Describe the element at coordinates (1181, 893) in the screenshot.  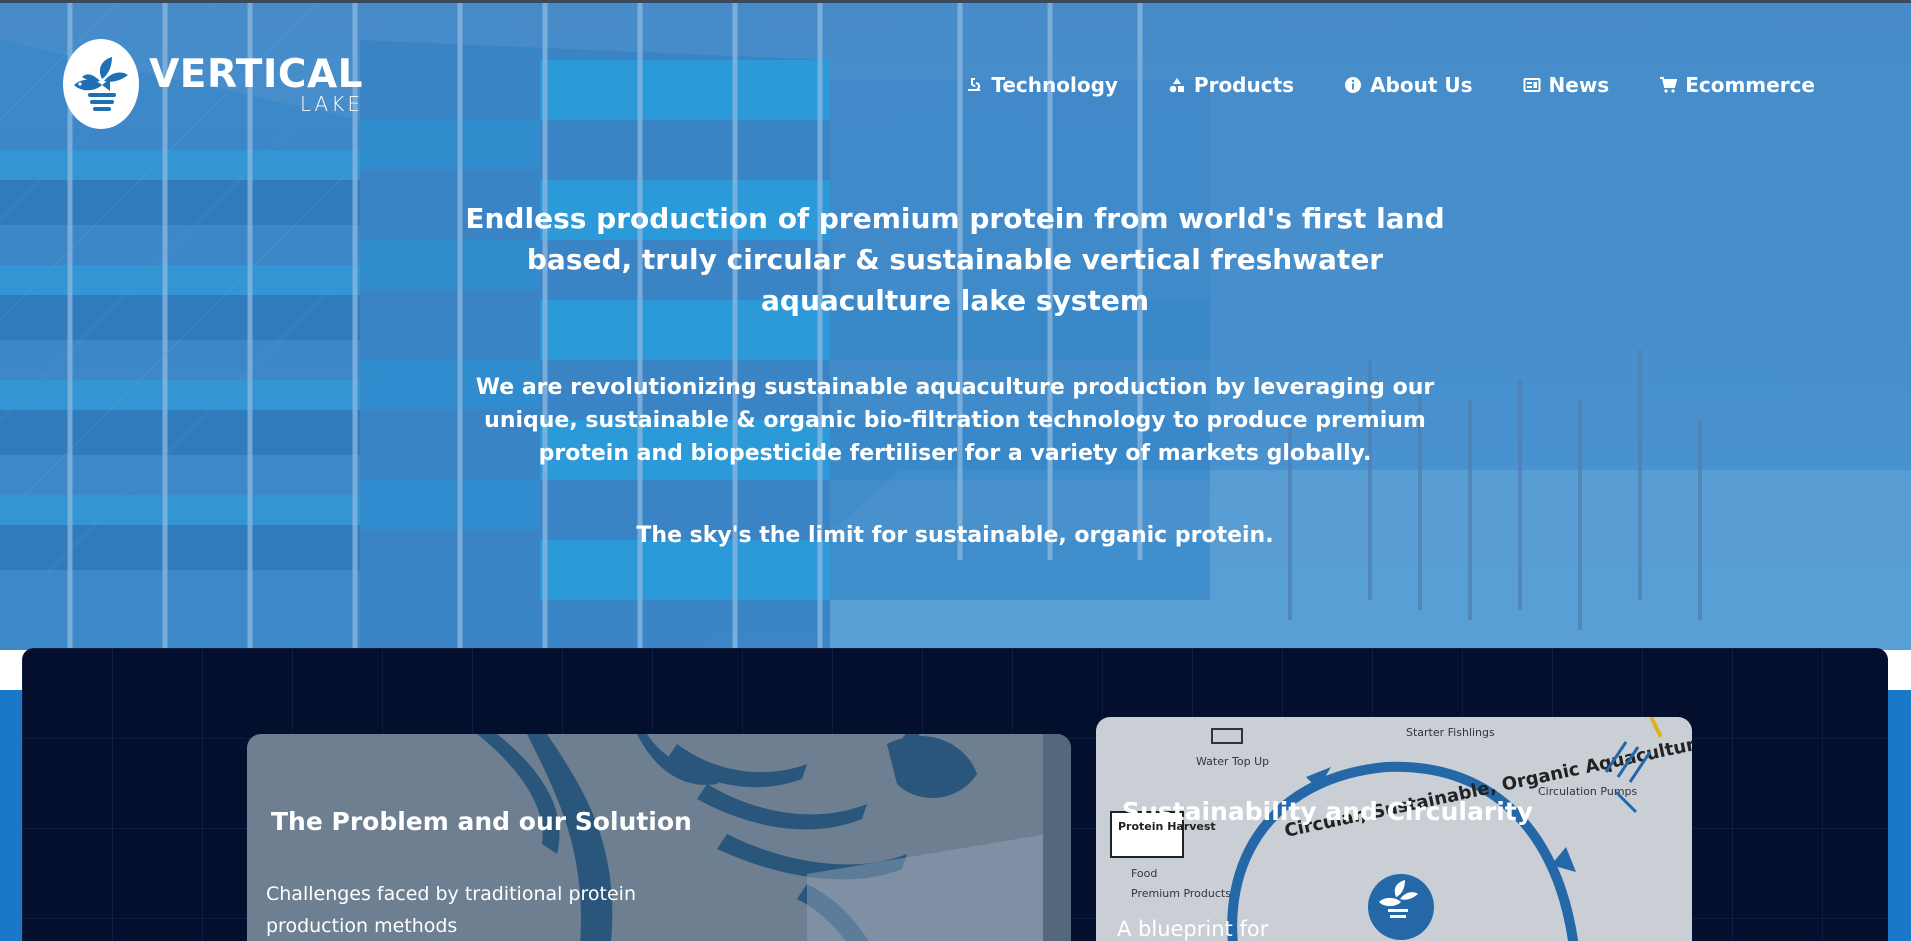
I see `diagram-label-premium: Premium Products` at that location.